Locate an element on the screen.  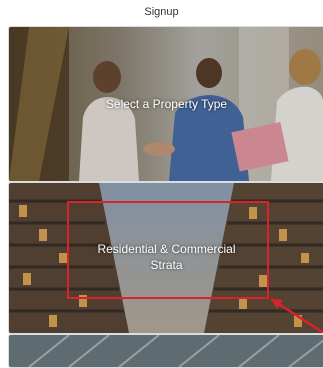
strata-label: Residential & Commercial Strata is located at coordinates (166, 257).